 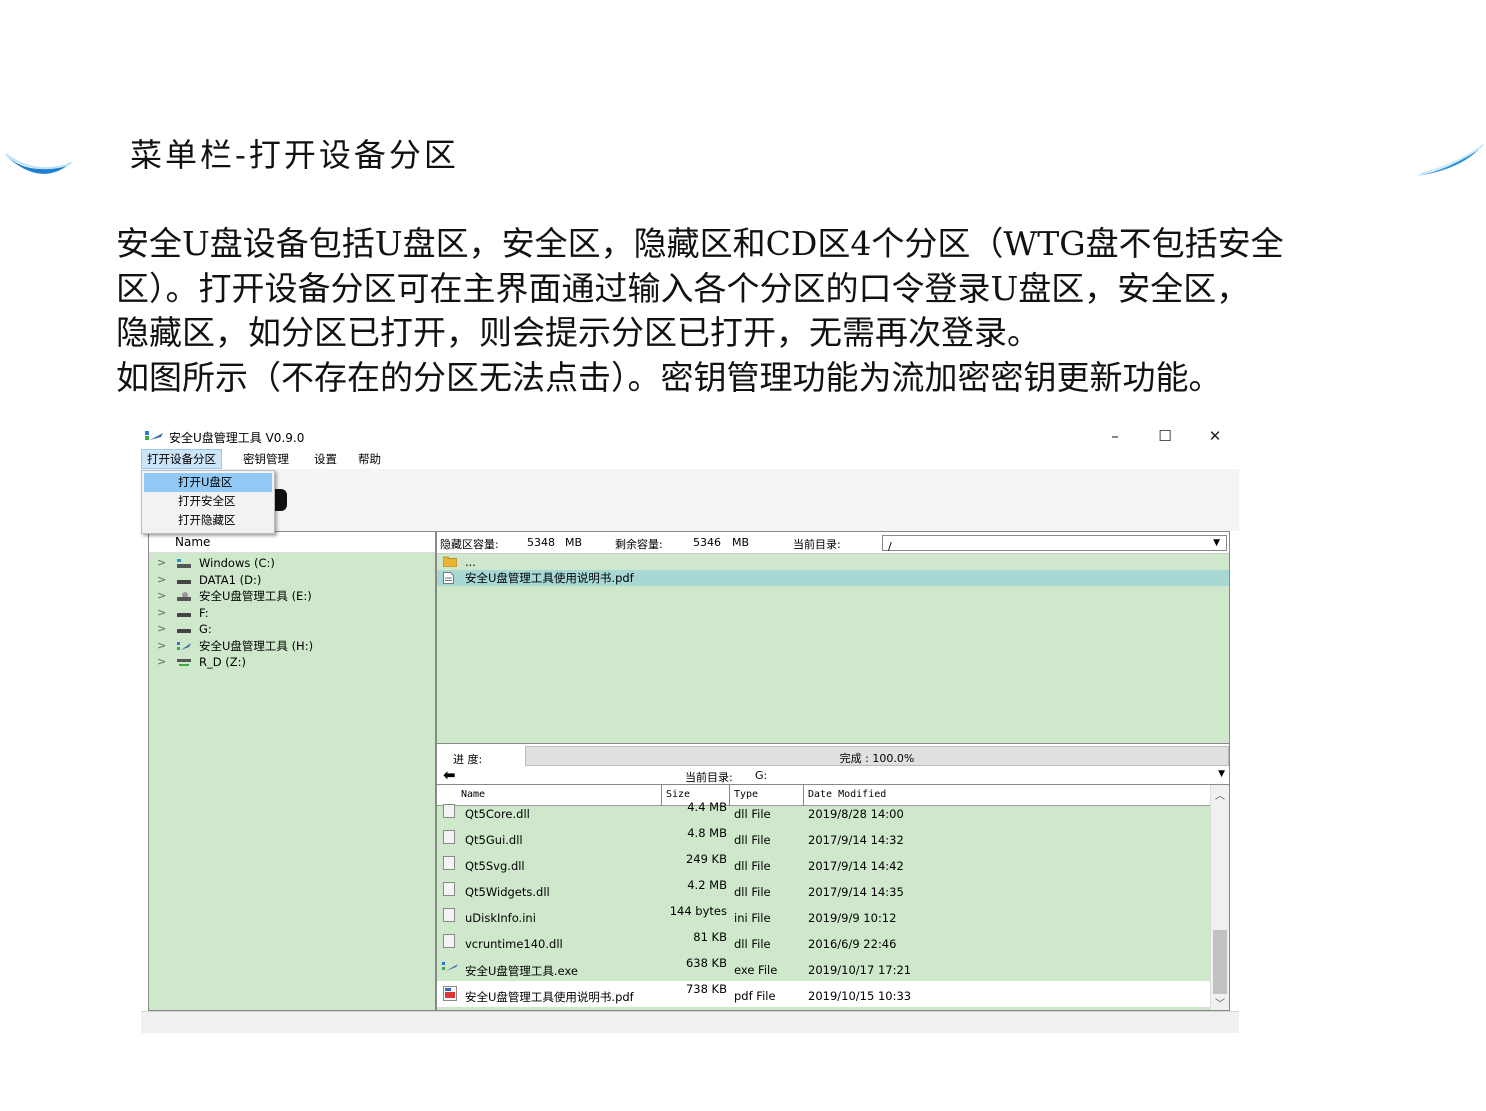 I want to click on toolbar, so click(x=690, y=500).